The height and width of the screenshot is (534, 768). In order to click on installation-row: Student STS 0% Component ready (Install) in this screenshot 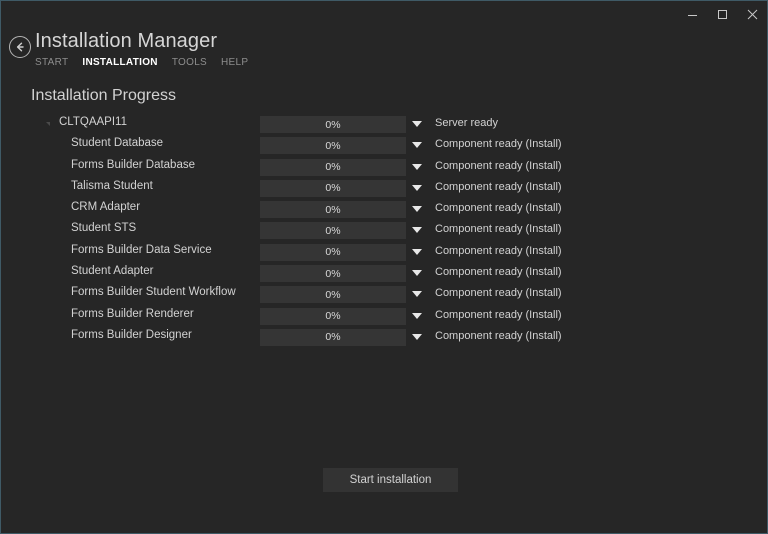, I will do `click(384, 230)`.